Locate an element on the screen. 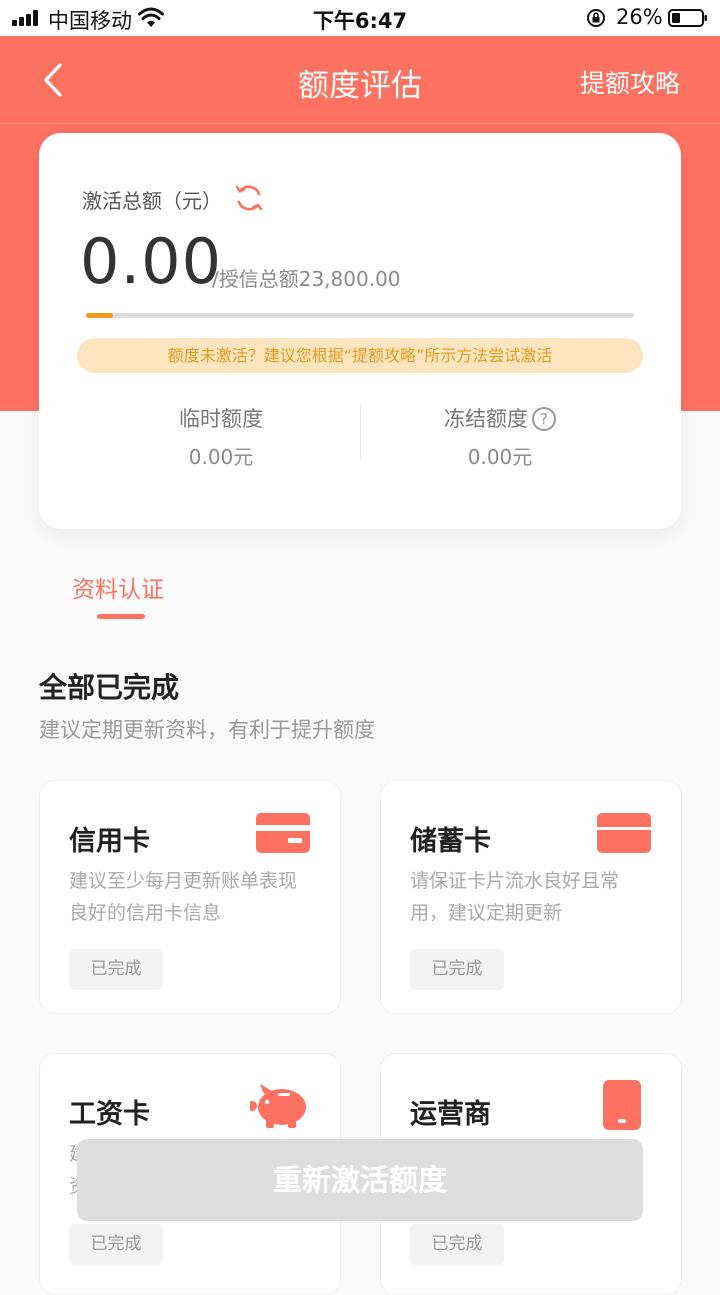  temp-credit-stat: 临时额度 0.00元 is located at coordinates (221, 436).